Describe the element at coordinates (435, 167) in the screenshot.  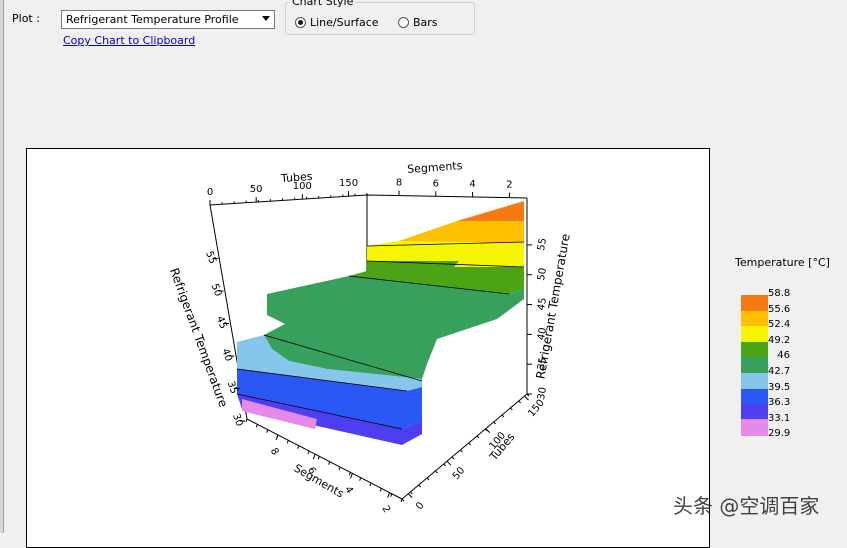
I see `segments-axis-title: Segments` at that location.